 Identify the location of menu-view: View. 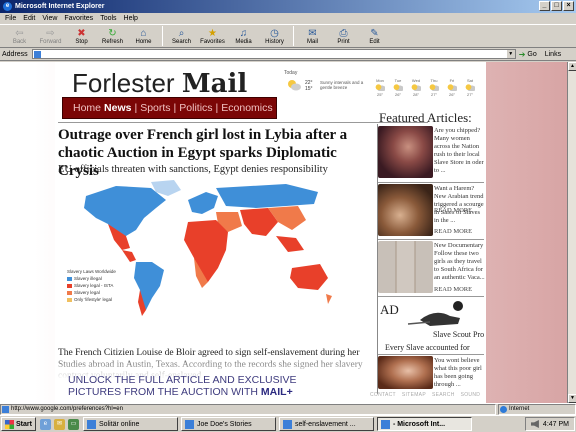
(49, 18).